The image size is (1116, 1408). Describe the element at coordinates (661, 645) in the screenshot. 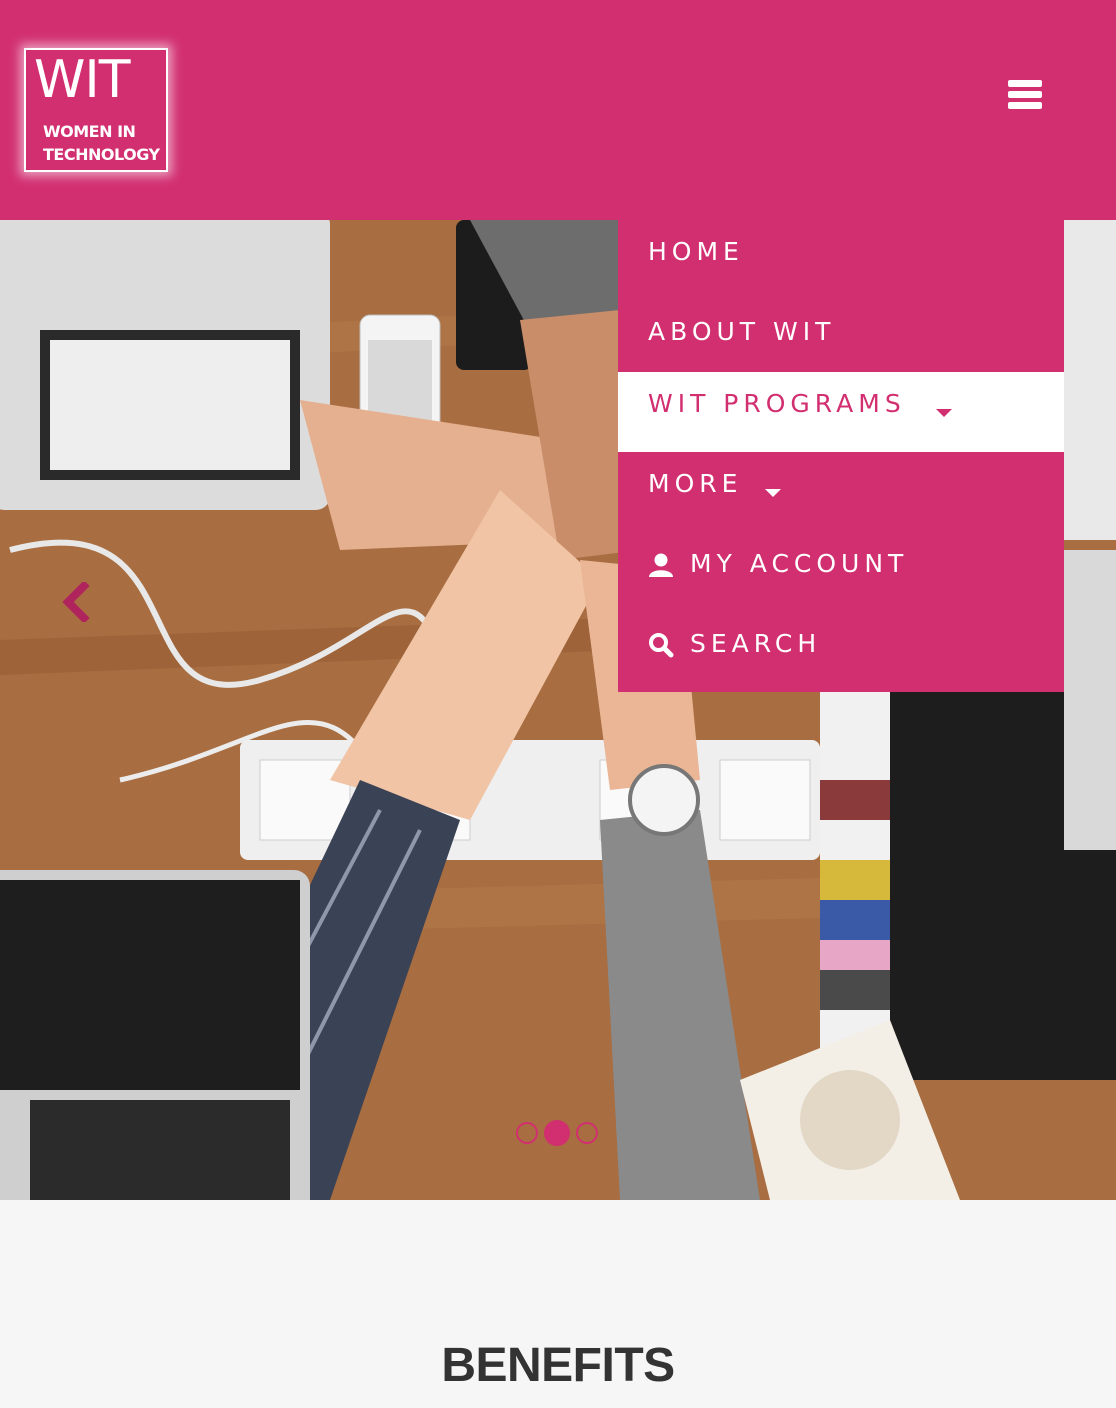

I see `search-icon` at that location.